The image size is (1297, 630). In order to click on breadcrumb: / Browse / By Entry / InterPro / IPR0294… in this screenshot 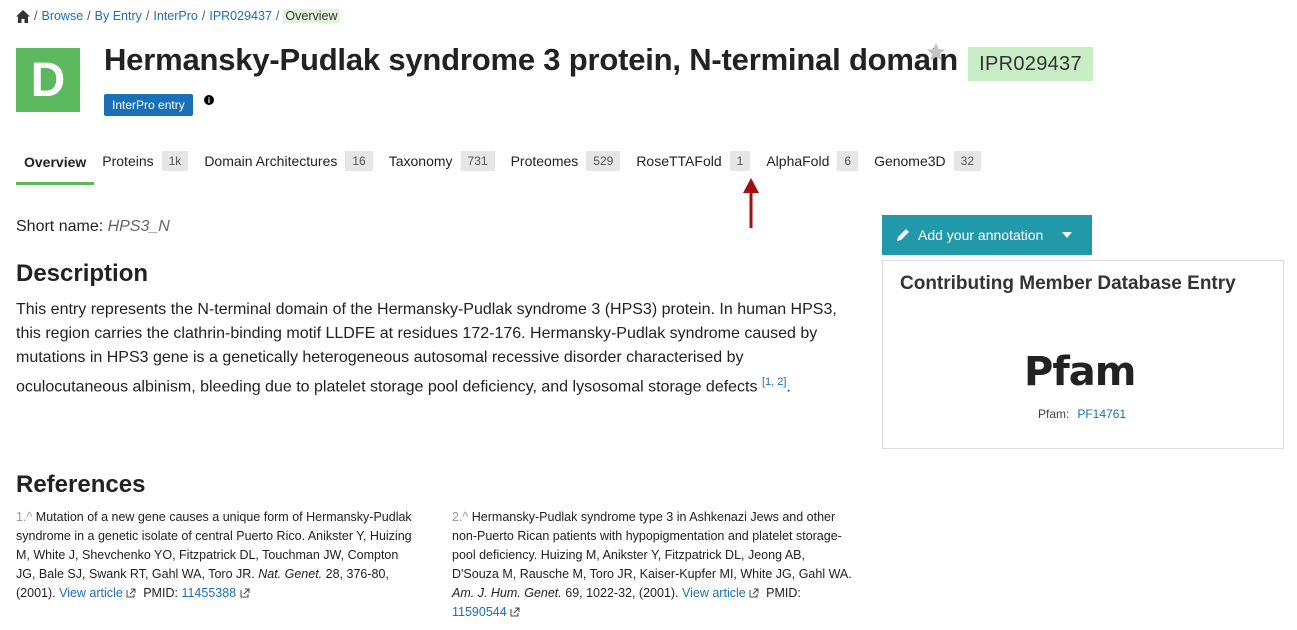, I will do `click(178, 16)`.